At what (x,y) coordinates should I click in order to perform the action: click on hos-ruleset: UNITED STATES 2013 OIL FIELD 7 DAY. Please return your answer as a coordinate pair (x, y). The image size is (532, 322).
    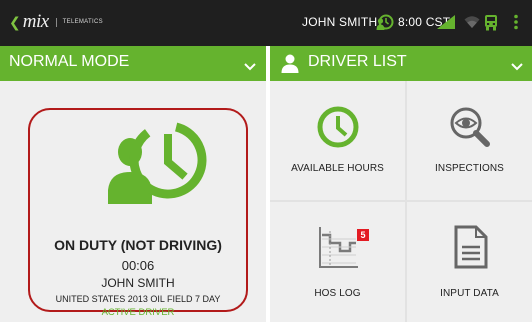
    Looking at the image, I should click on (138, 299).